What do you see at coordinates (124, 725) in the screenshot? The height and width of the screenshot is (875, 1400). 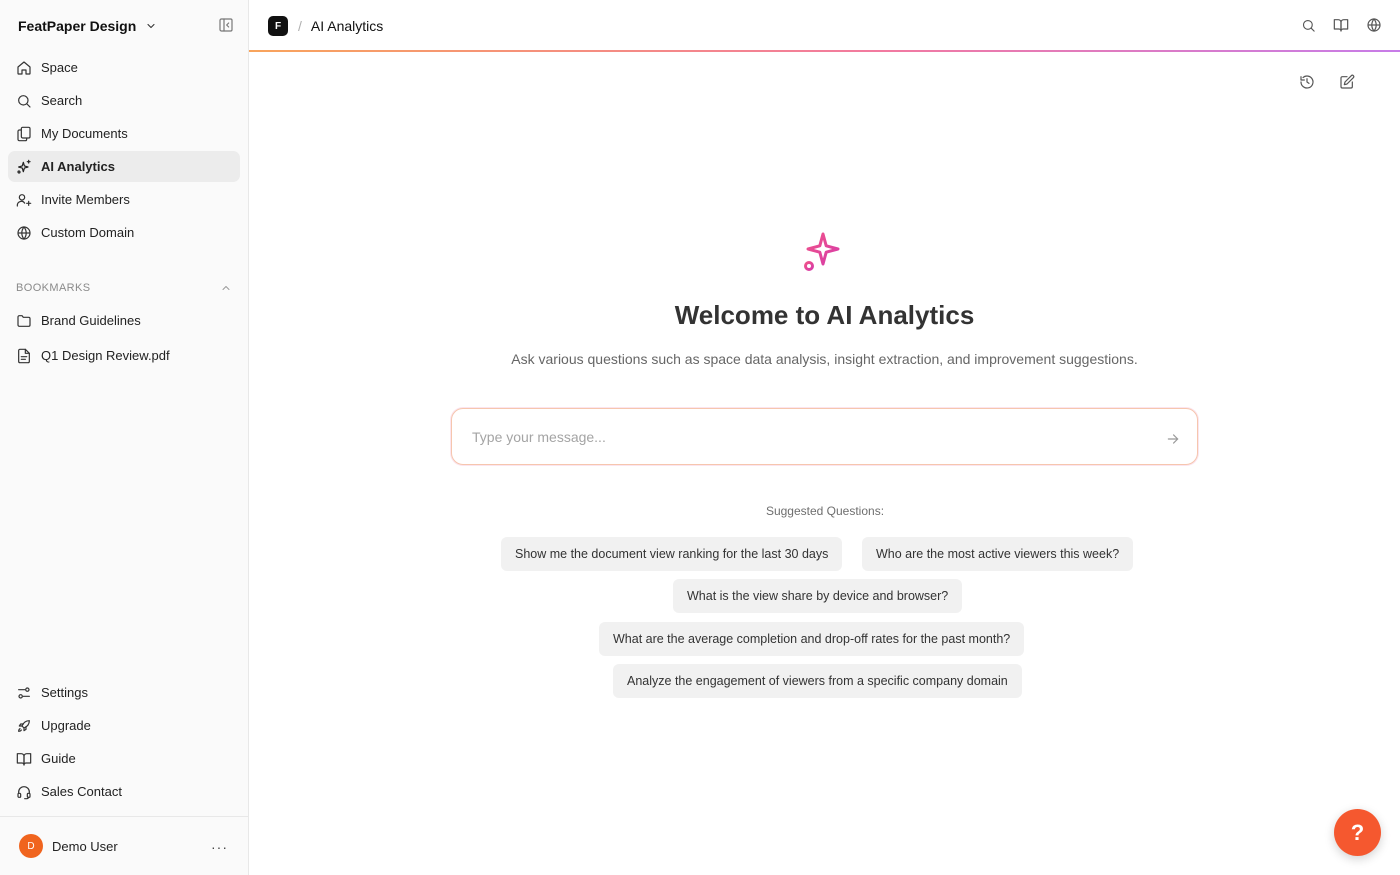 I see `nav-item-upgrade: Upgrade` at bounding box center [124, 725].